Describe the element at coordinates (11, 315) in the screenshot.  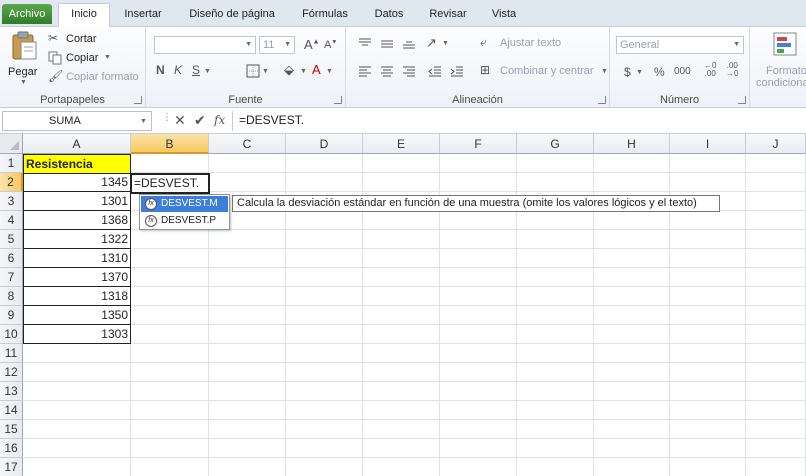
I see `row-header-9: 9` at that location.